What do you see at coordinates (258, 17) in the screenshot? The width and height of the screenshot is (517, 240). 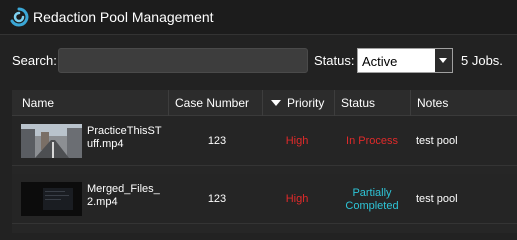 I see `title-bar: Redaction Pool Management` at bounding box center [258, 17].